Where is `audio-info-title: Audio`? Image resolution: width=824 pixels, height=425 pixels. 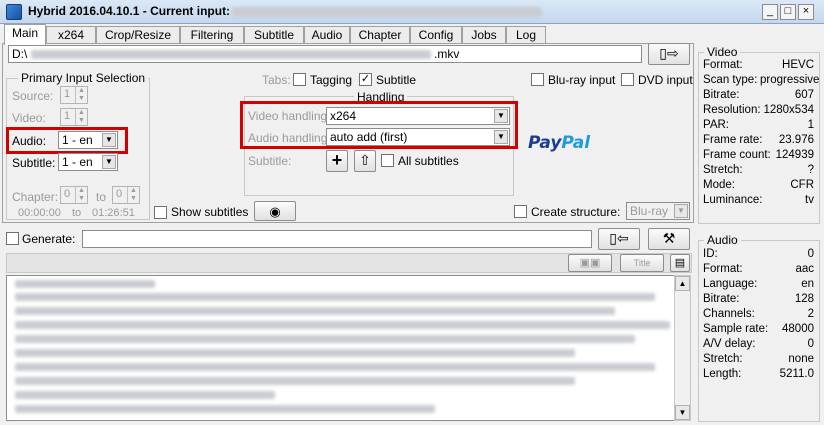
audio-info-title: Audio is located at coordinates (722, 240).